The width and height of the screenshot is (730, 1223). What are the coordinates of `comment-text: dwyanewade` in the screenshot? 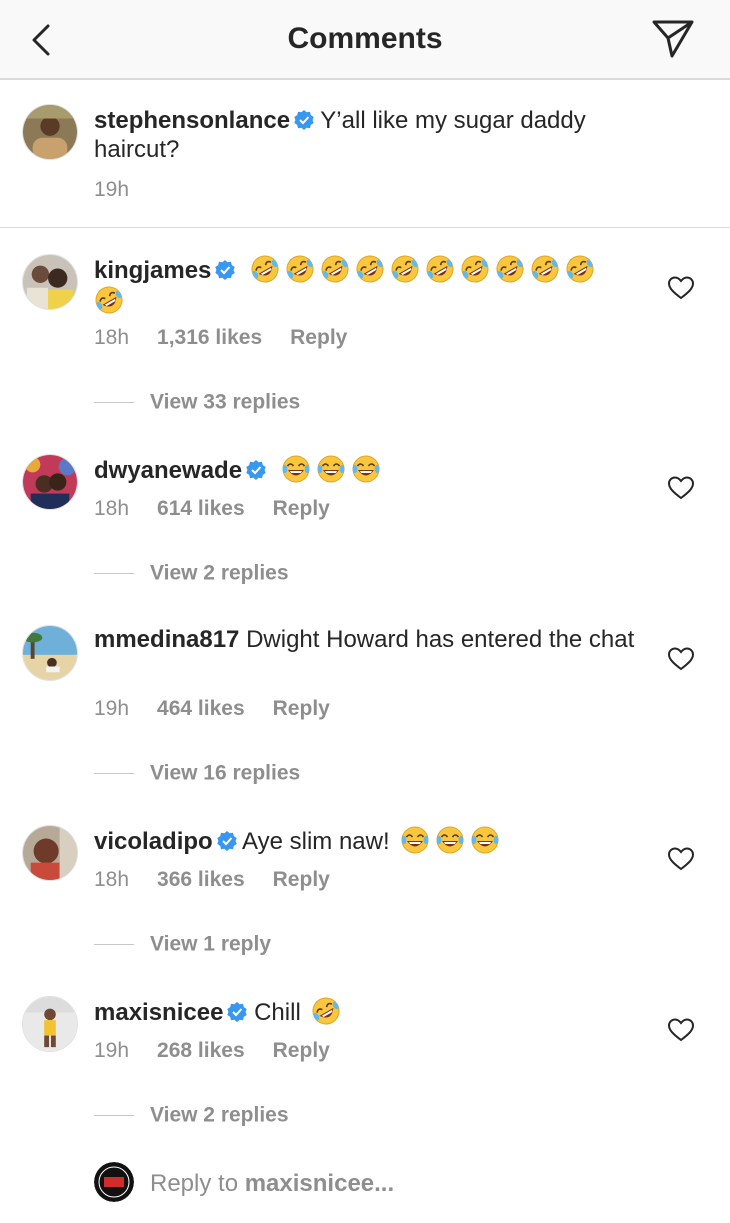 It's located at (374, 469).